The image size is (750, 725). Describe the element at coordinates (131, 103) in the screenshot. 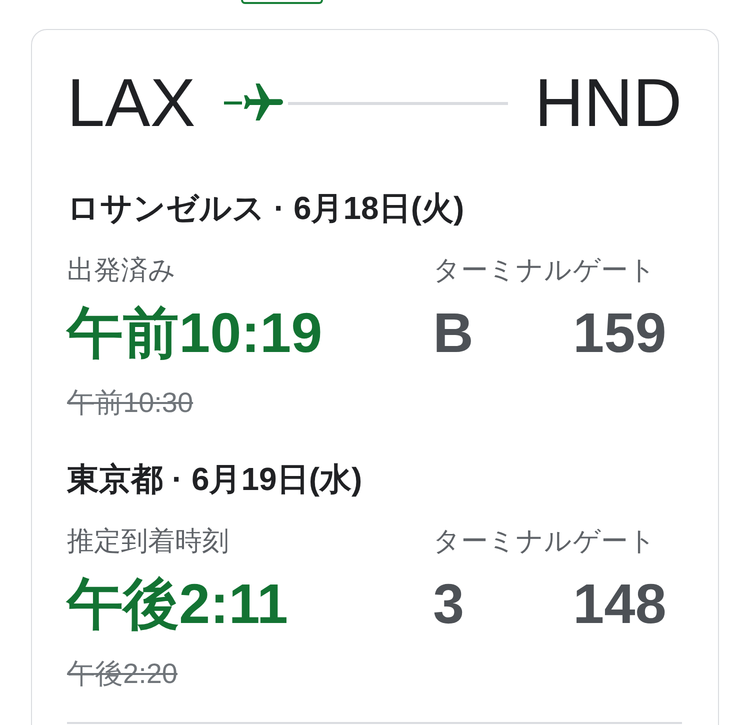

I see `origin-airport-code: LAX` at that location.